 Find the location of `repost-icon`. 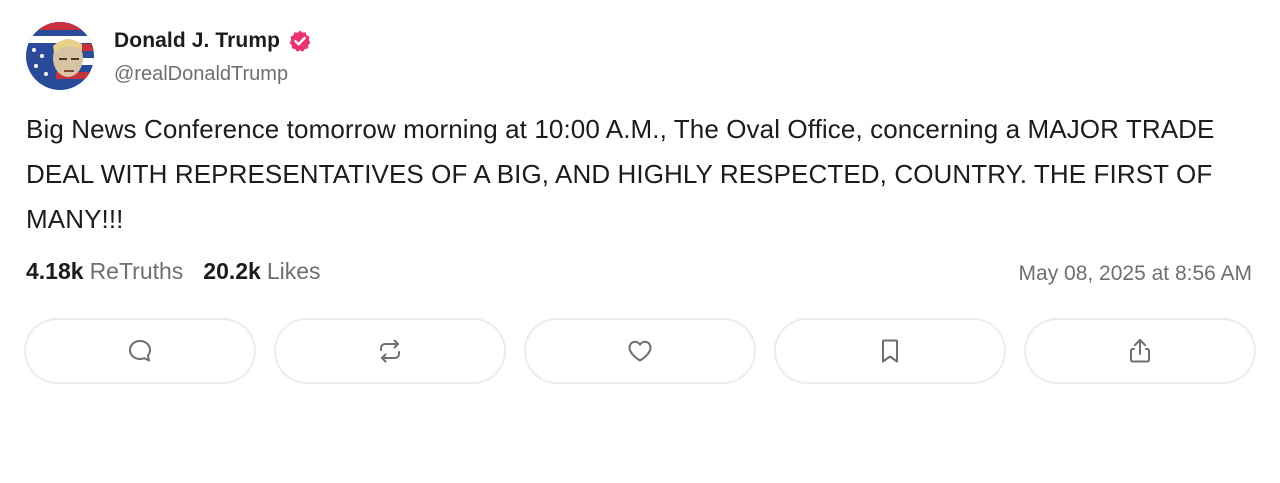

repost-icon is located at coordinates (390, 351).